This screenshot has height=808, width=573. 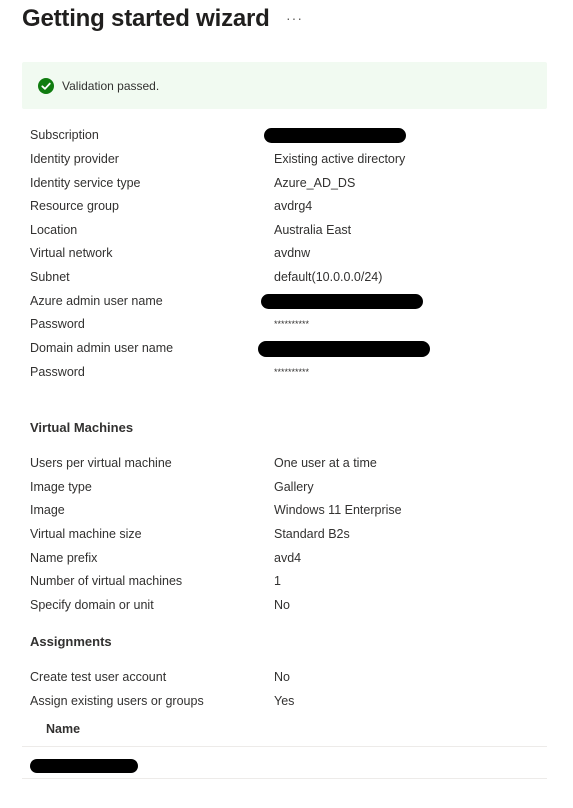 I want to click on field-value: default(10.0.0.0/24), so click(x=328, y=277).